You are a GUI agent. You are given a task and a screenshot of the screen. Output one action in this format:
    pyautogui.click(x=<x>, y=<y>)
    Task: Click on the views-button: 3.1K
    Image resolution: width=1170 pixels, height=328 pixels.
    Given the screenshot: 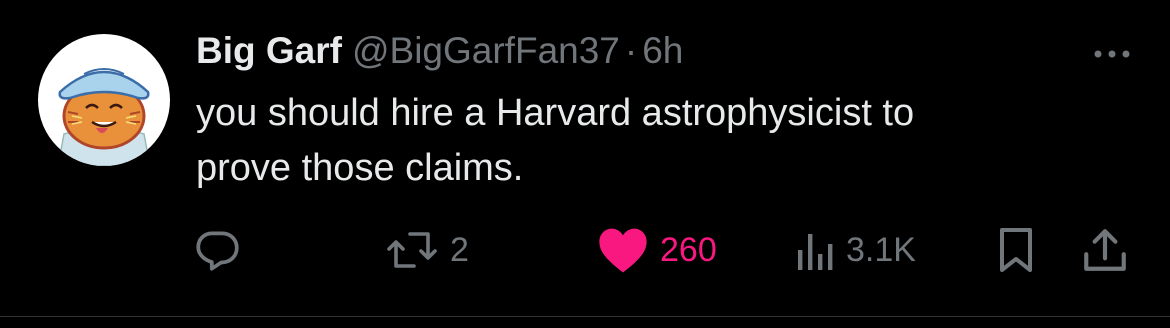 What is the action you would take?
    pyautogui.click(x=856, y=250)
    